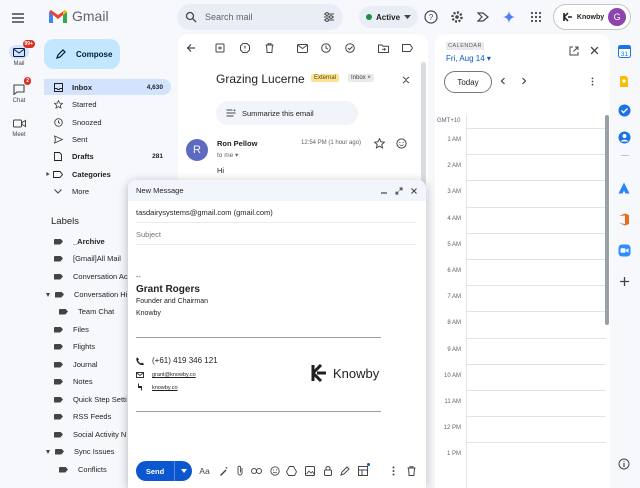 The height and width of the screenshot is (488, 640). What do you see at coordinates (594, 82) in the screenshot?
I see `calendar-options-button` at bounding box center [594, 82].